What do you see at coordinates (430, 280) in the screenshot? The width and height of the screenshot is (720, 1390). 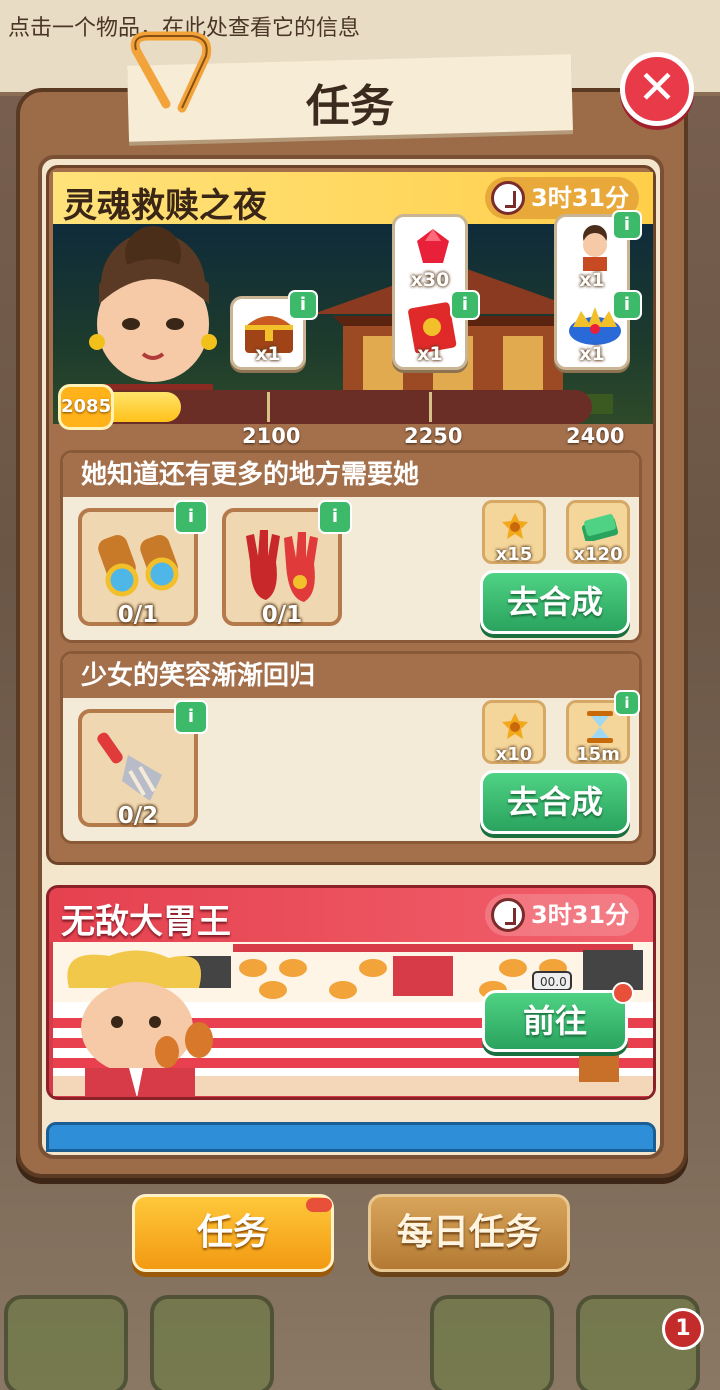 I see `reward-quantity-top: x30` at bounding box center [430, 280].